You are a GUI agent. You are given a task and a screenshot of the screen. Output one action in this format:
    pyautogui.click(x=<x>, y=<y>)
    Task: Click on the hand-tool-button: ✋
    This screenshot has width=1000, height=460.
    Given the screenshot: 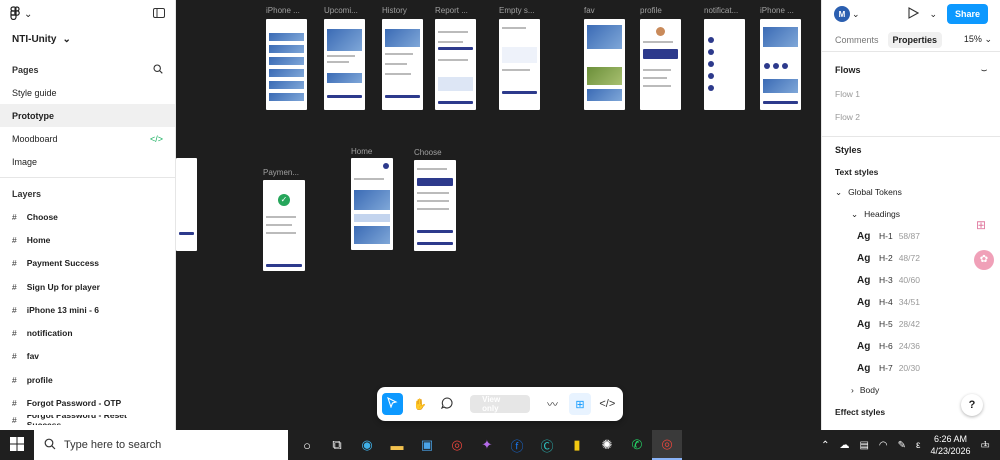 What is the action you would take?
    pyautogui.click(x=419, y=404)
    